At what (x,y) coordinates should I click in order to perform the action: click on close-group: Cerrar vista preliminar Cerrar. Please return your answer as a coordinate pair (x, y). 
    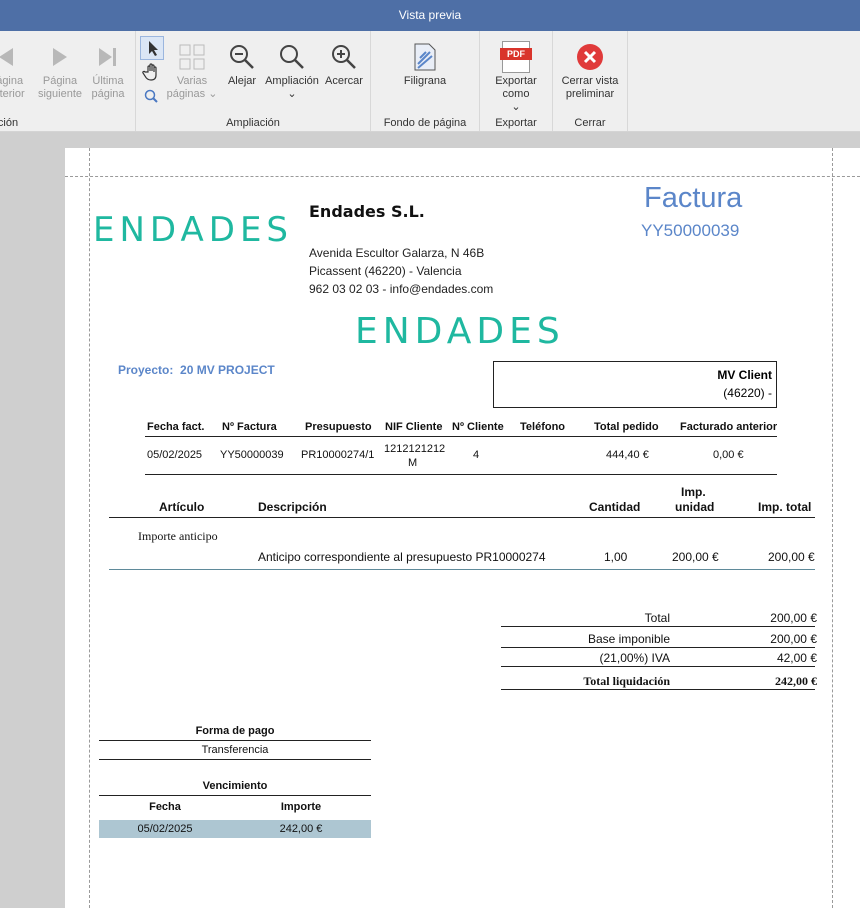
    Looking at the image, I should click on (590, 81).